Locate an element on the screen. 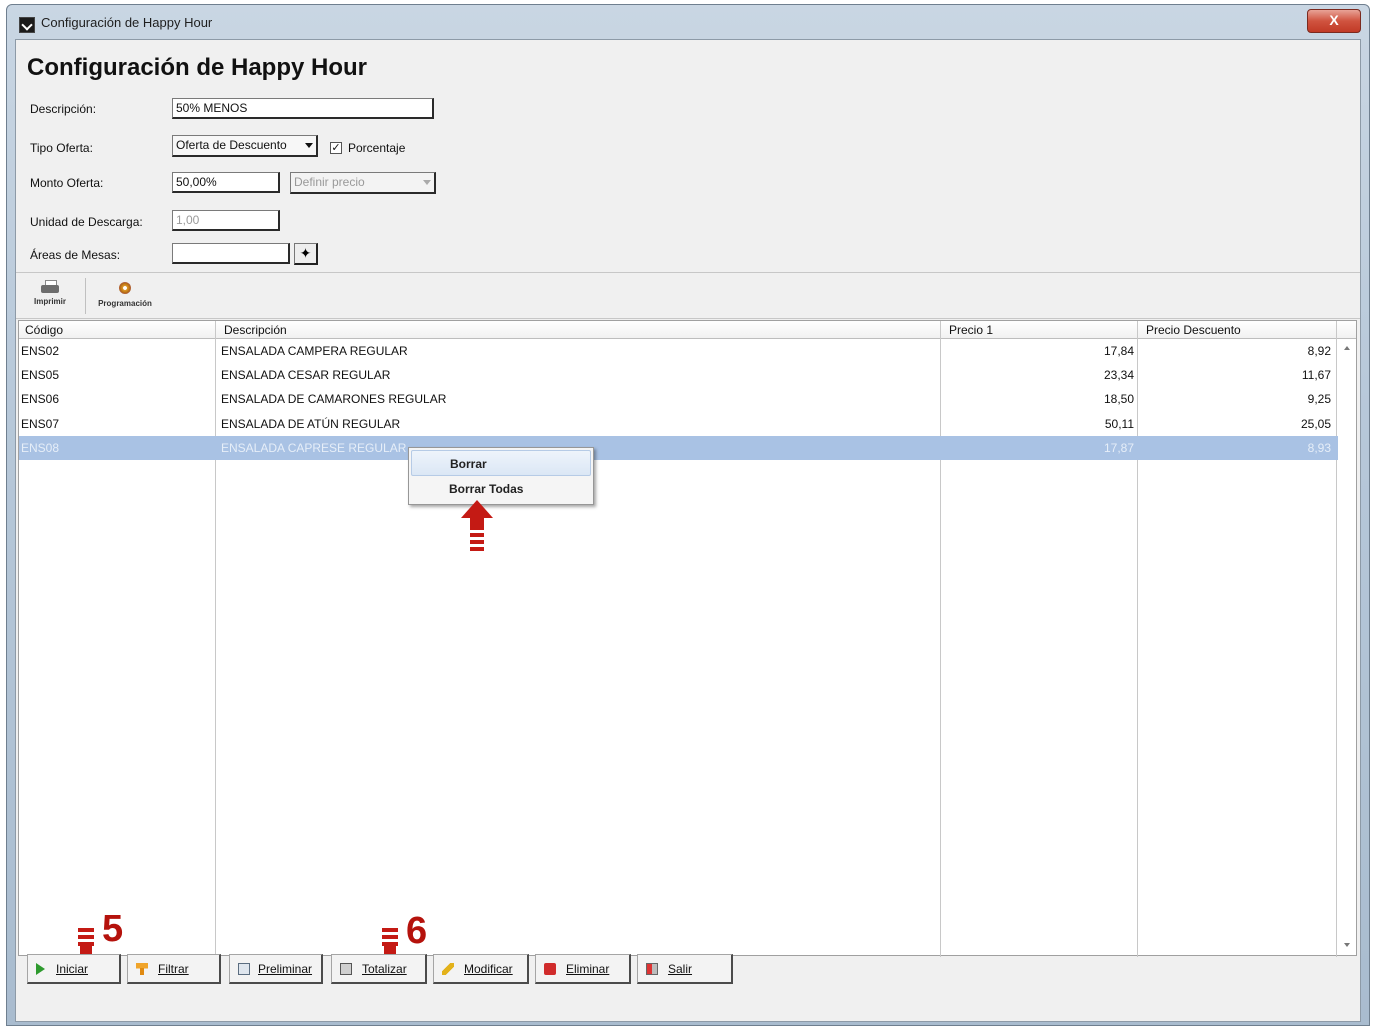 The height and width of the screenshot is (1028, 1375). iniciar-label: Iniciar is located at coordinates (72, 969).